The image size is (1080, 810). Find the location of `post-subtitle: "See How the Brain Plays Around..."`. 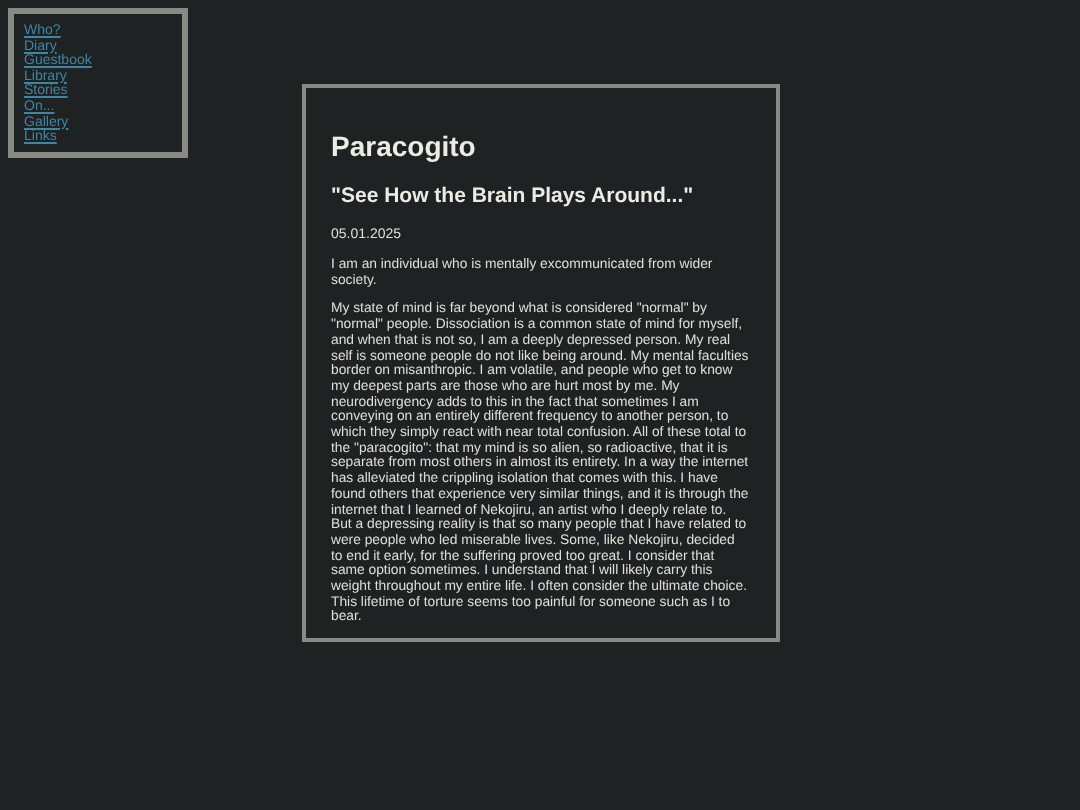

post-subtitle: "See How the Brain Plays Around..." is located at coordinates (513, 196).